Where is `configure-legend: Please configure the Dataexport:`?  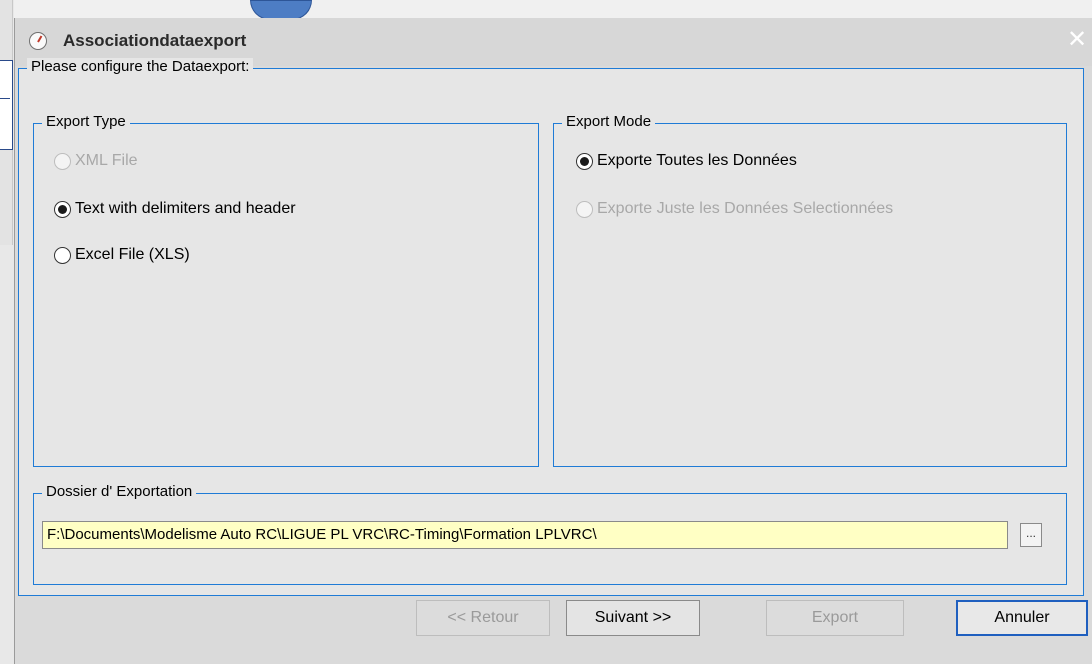 configure-legend: Please configure the Dataexport: is located at coordinates (140, 66).